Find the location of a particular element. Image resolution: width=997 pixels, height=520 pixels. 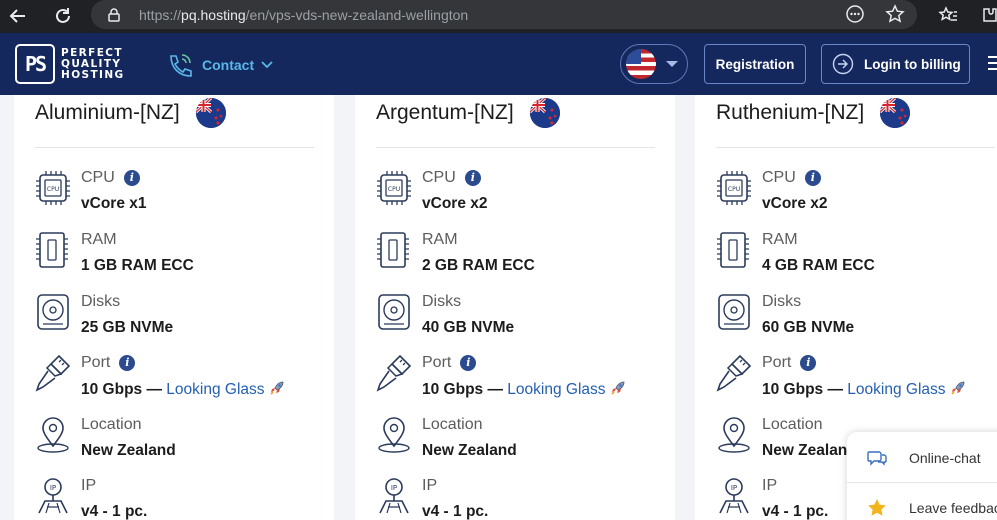

spec-cpu: CPU CPU i vCore x1 is located at coordinates (180, 197).